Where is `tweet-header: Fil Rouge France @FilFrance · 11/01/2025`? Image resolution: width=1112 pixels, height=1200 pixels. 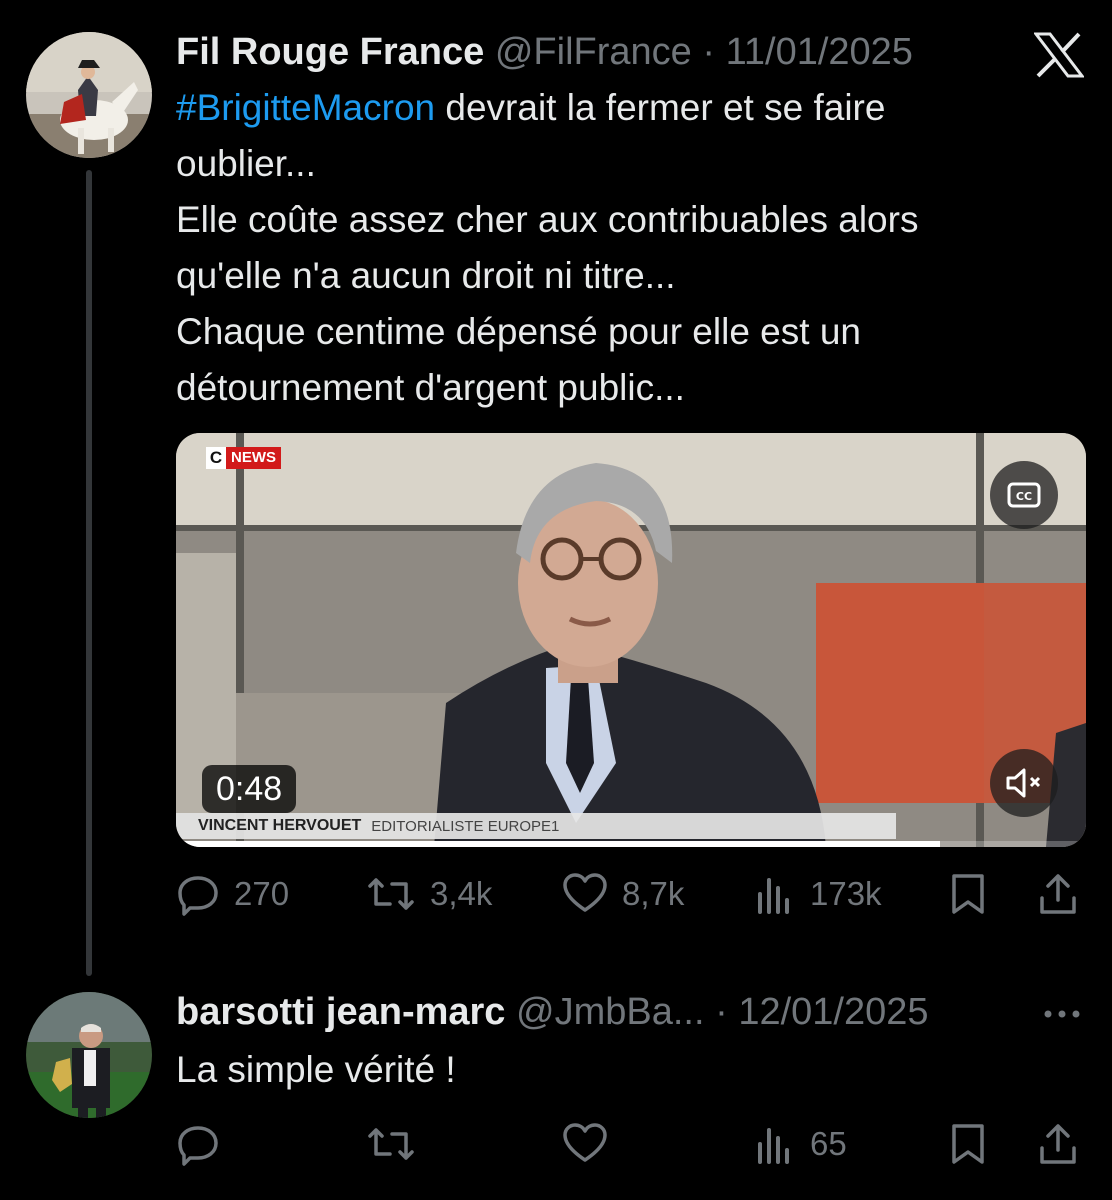 tweet-header: Fil Rouge France @FilFrance · 11/01/2025 is located at coordinates (544, 52).